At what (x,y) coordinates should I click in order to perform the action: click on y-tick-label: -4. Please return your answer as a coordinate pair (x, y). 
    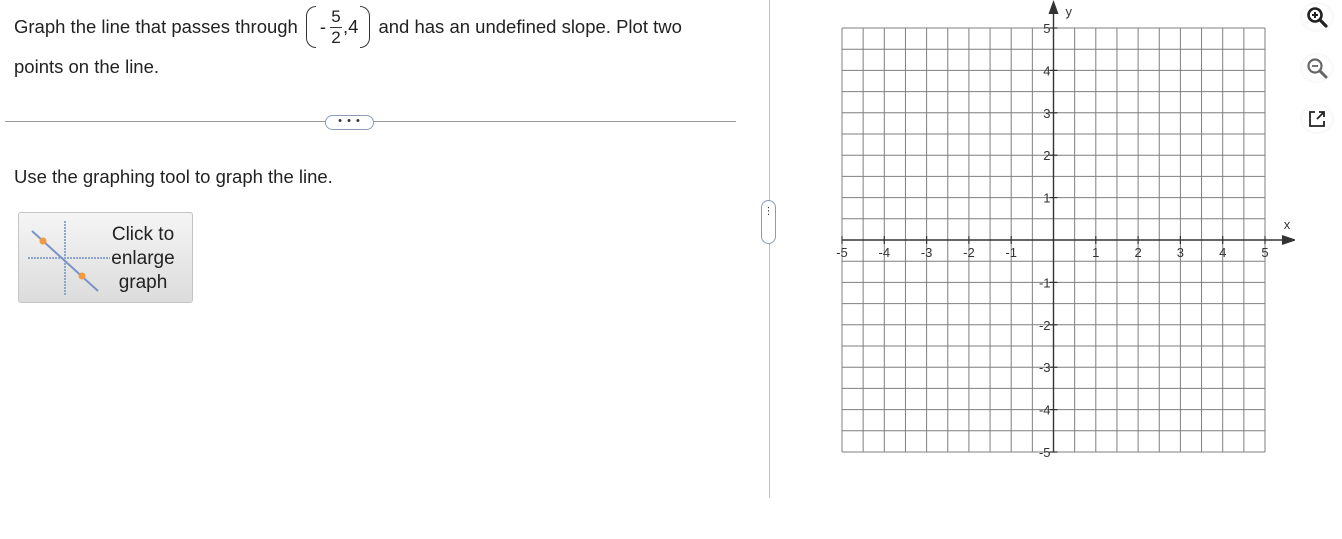
    Looking at the image, I should click on (1045, 410).